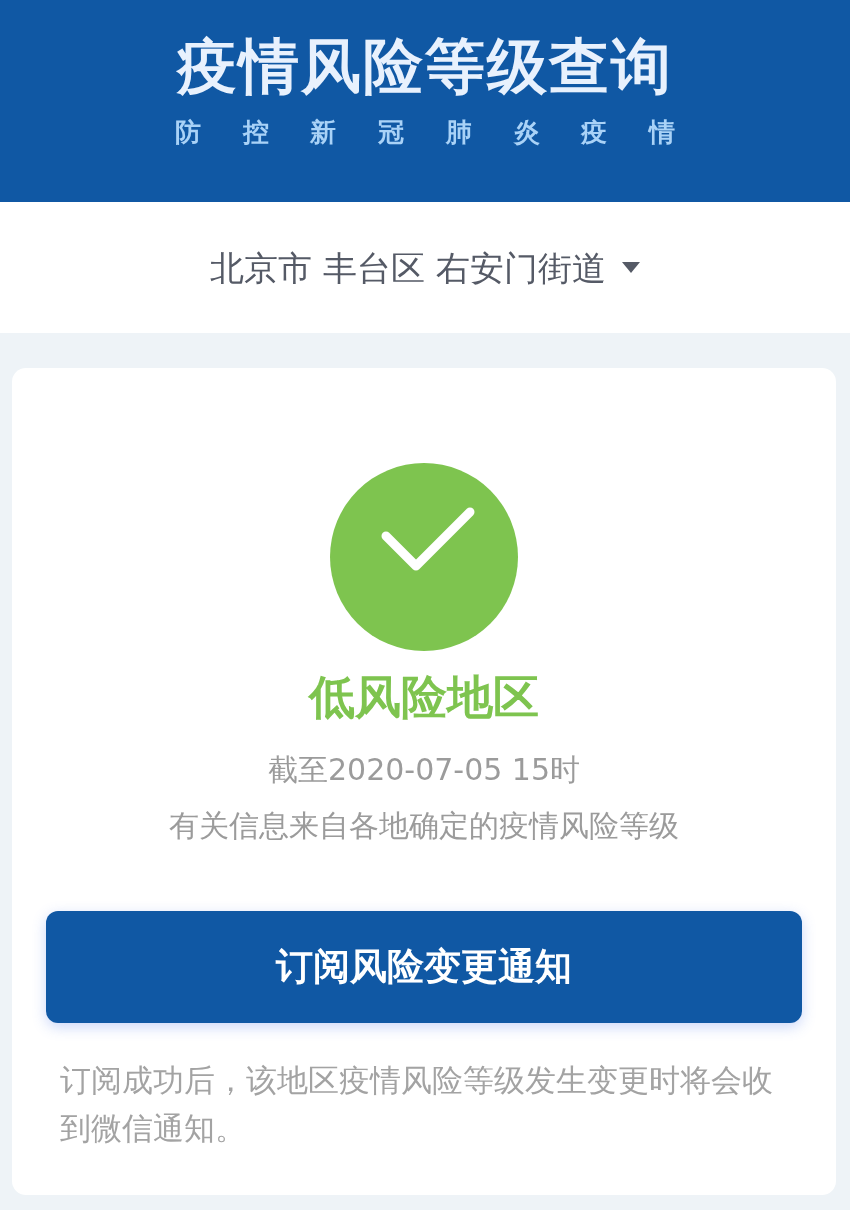 Image resolution: width=850 pixels, height=1210 pixels. Describe the element at coordinates (424, 770) in the screenshot. I see `update-time: 截至2020-07-05 15时` at that location.